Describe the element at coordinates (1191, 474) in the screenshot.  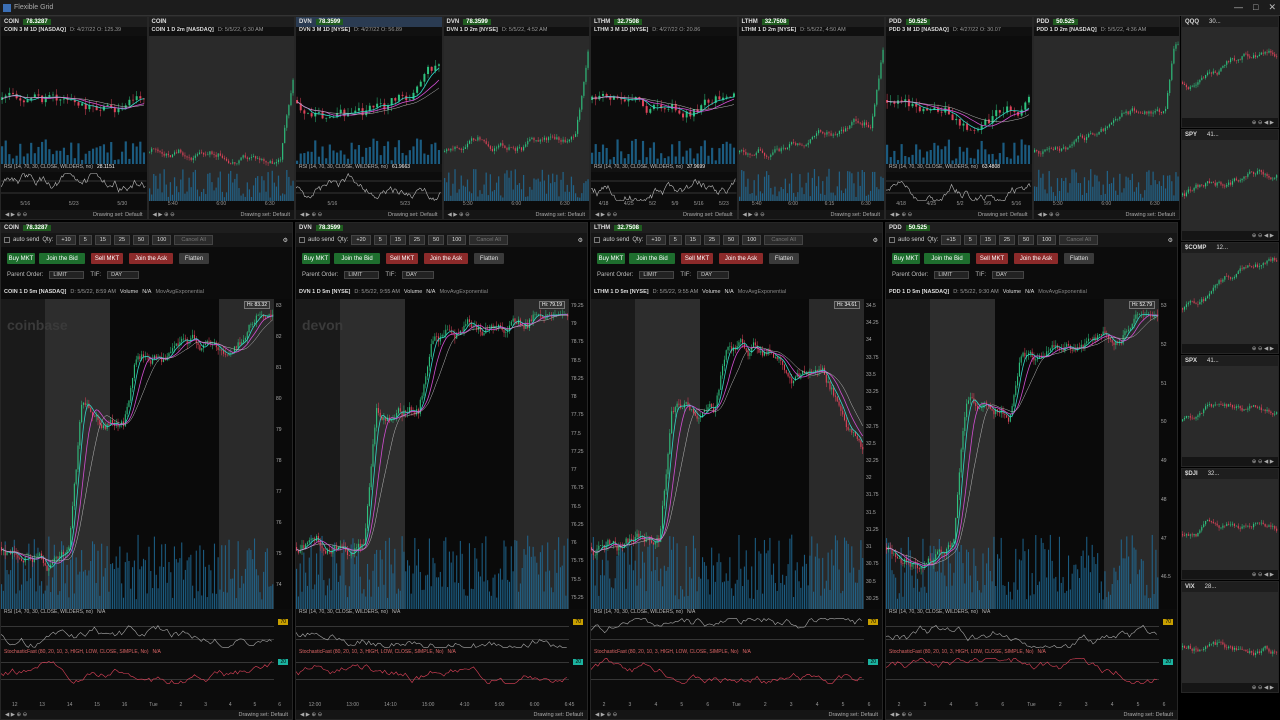
I see `index-symbol: $DJI` at that location.